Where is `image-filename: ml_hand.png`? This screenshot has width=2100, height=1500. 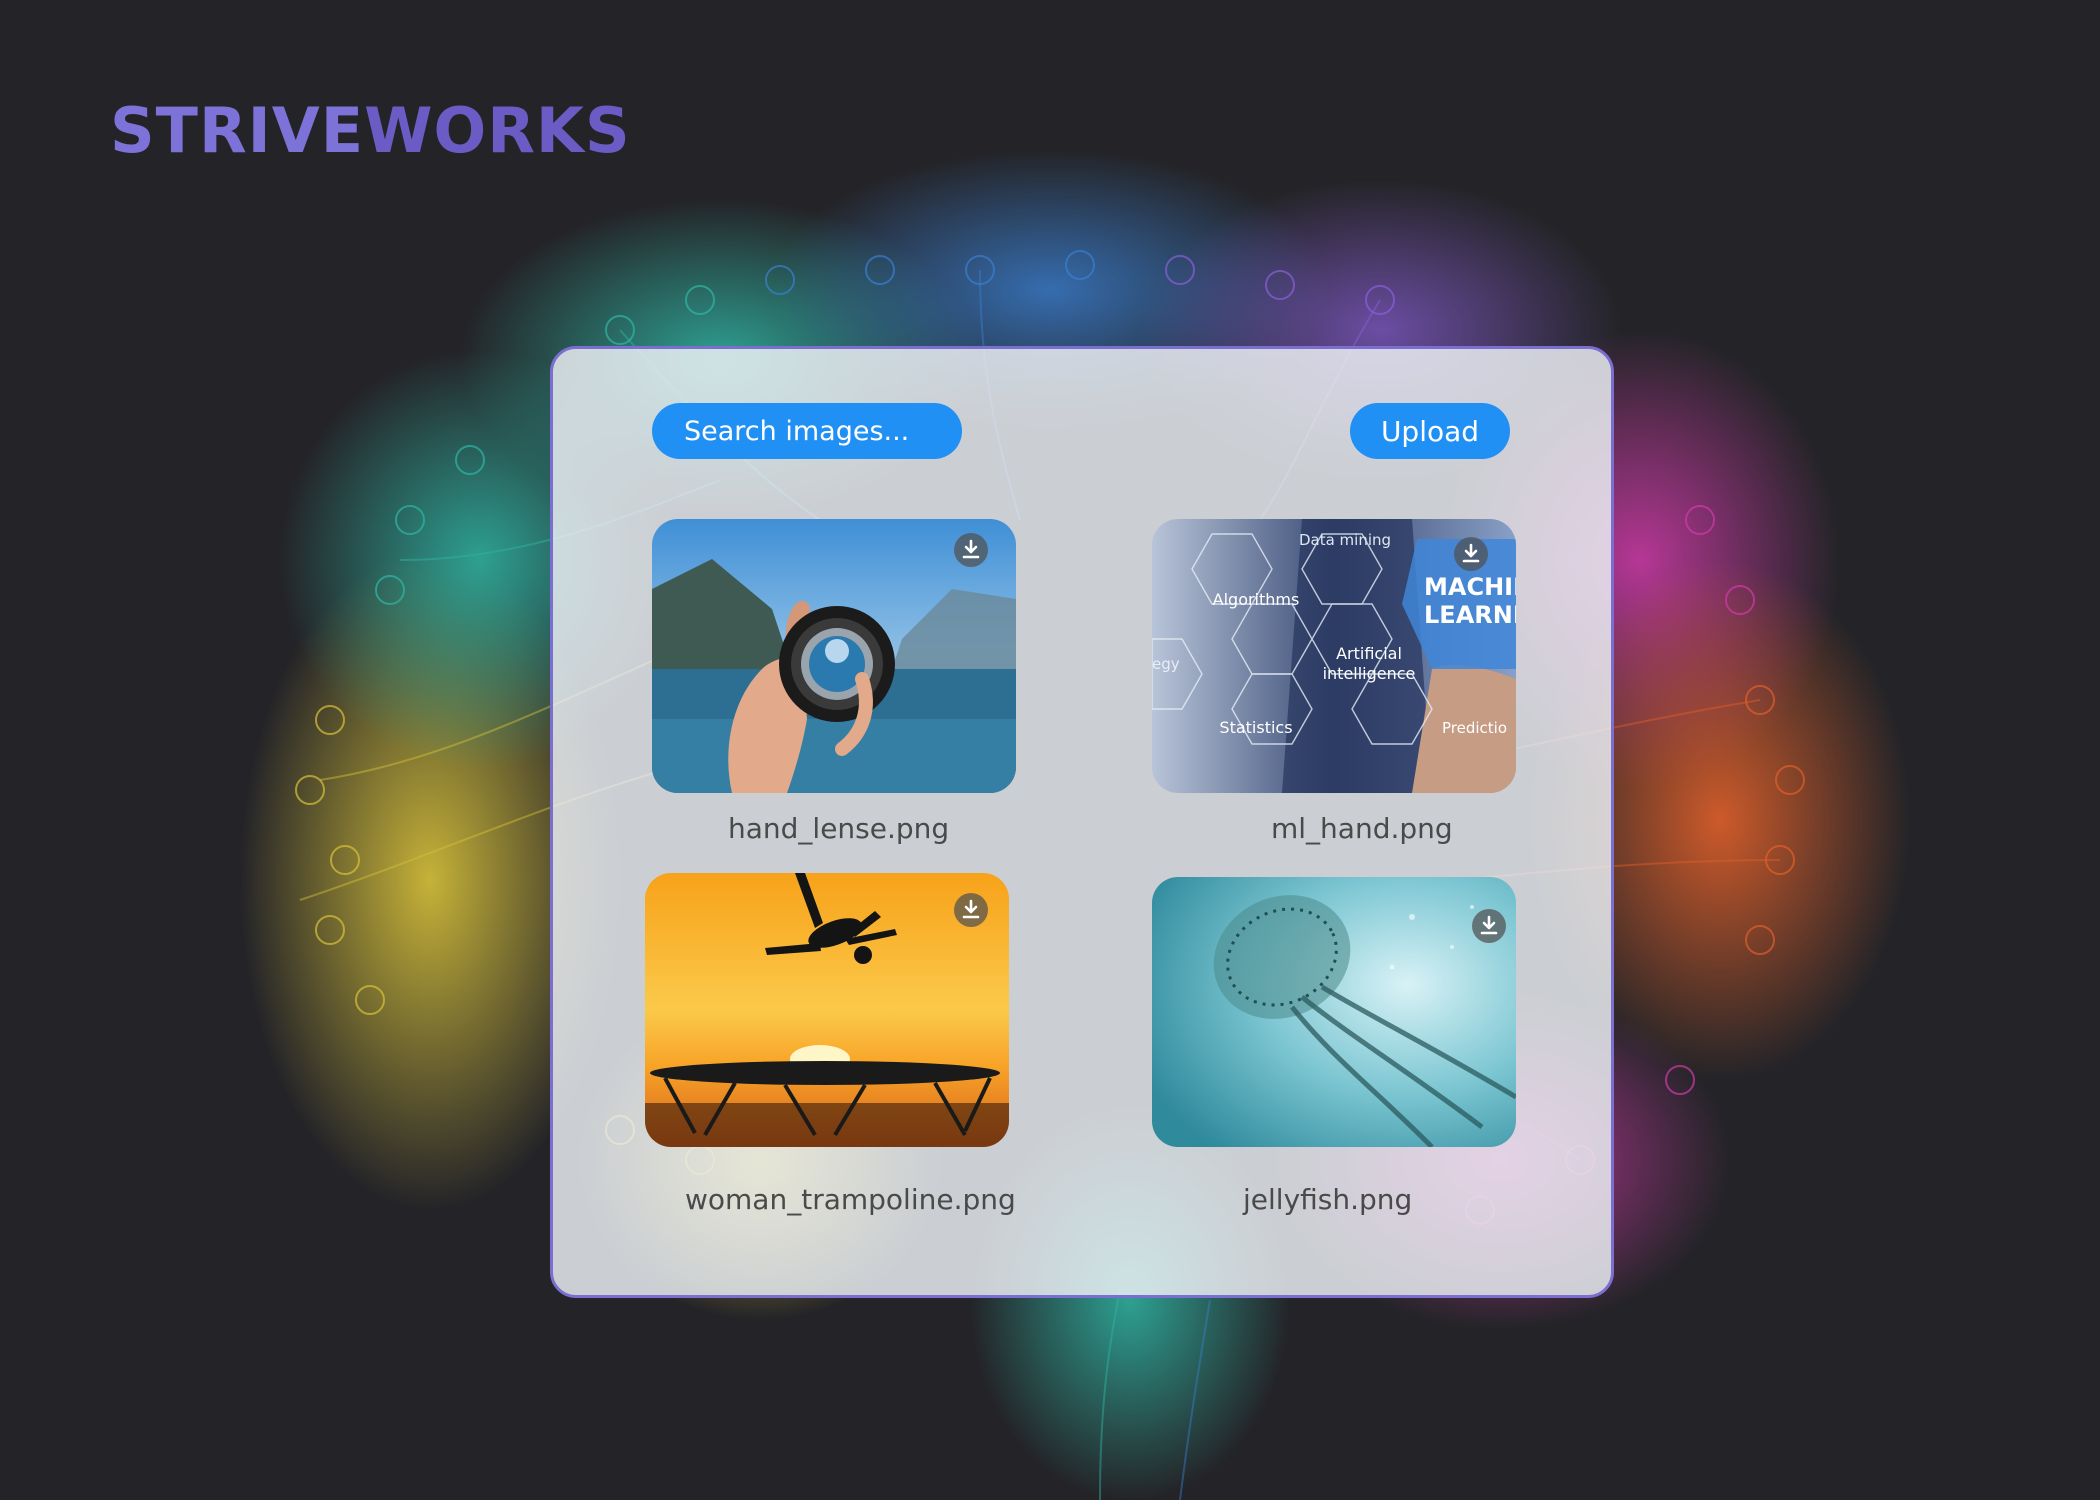
image-filename: ml_hand.png is located at coordinates (1362, 828).